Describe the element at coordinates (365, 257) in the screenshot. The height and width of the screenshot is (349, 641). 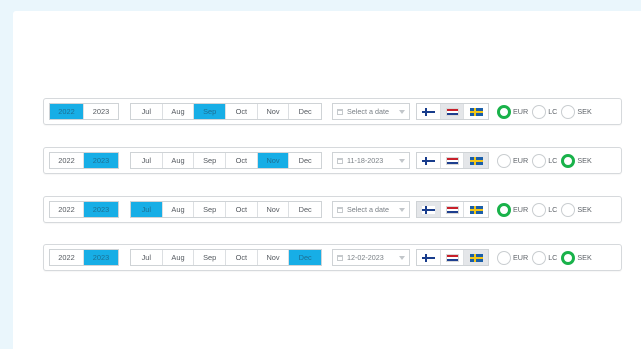
I see `date-picker-value: 12-02-2023` at that location.